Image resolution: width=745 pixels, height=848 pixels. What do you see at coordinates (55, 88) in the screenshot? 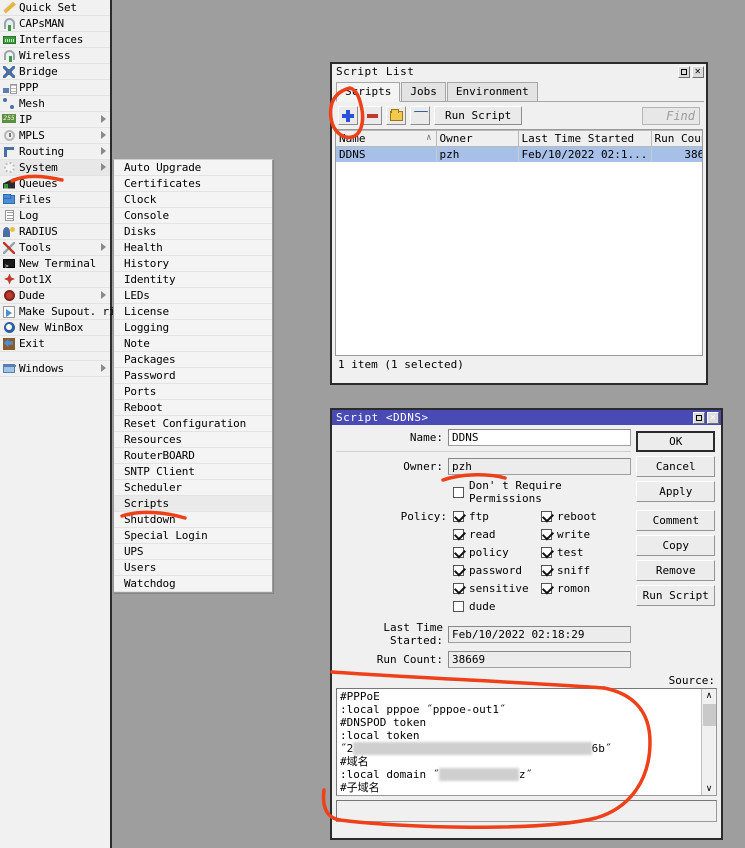
I see `sidebar-item-ppp: PPP` at bounding box center [55, 88].